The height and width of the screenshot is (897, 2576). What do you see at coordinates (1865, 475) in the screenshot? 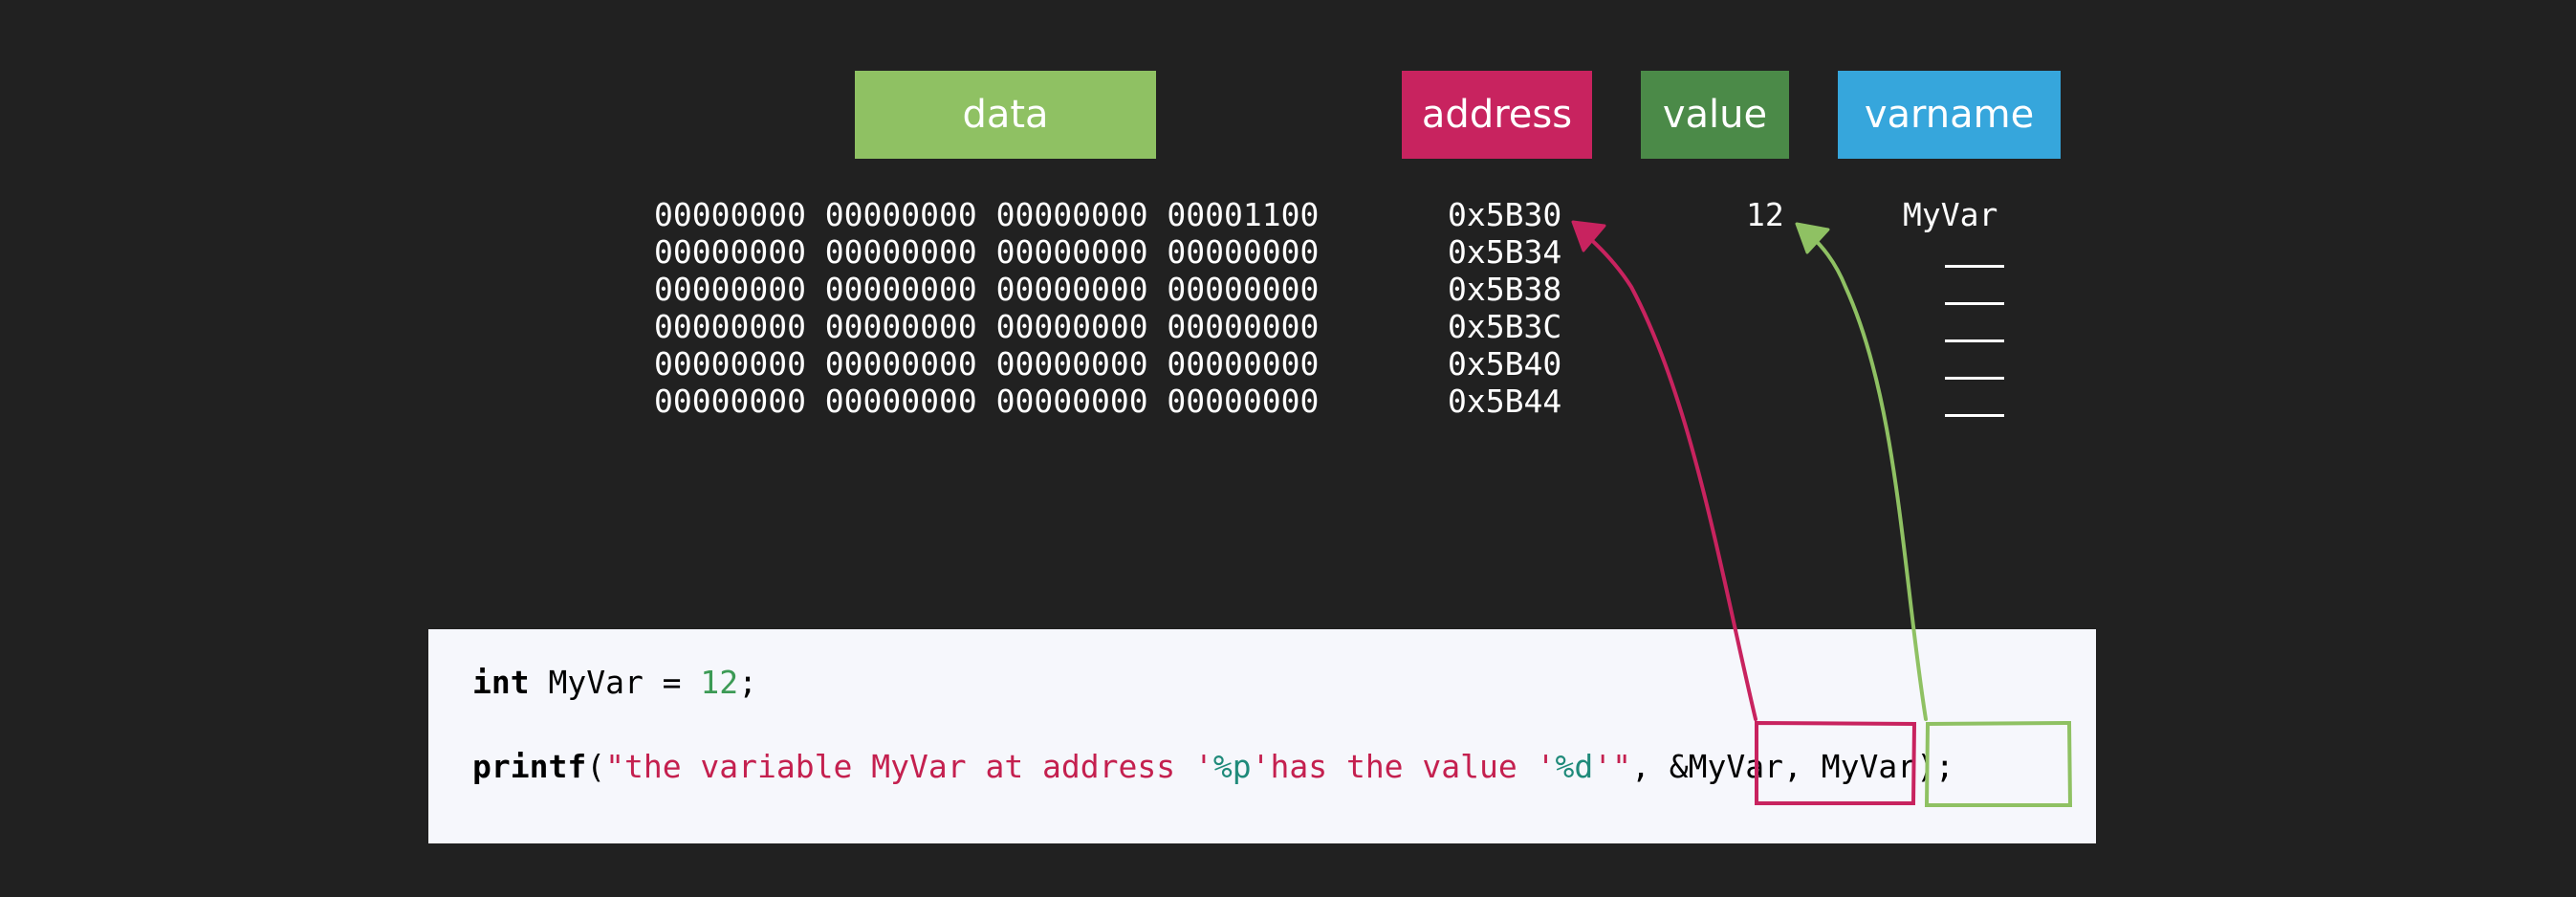
I see `value-arrow` at bounding box center [1865, 475].